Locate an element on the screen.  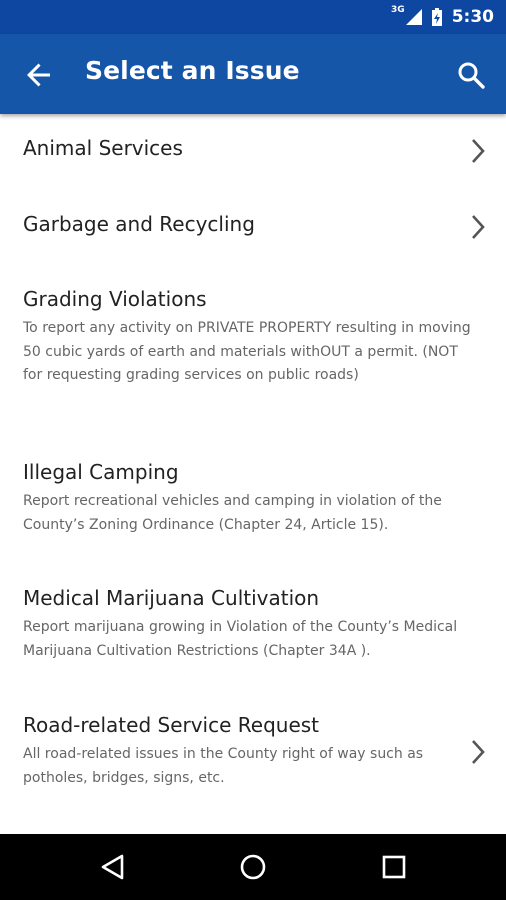
navigation-bar is located at coordinates (253, 867).